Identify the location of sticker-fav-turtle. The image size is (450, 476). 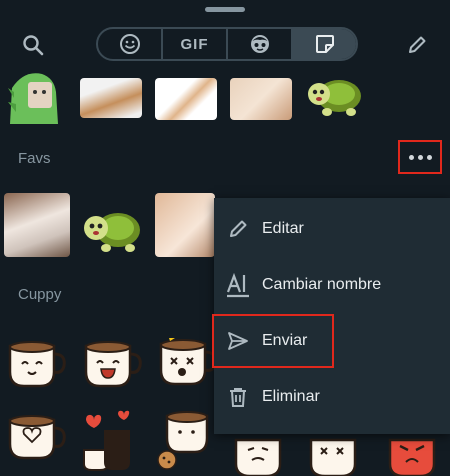
(112, 228).